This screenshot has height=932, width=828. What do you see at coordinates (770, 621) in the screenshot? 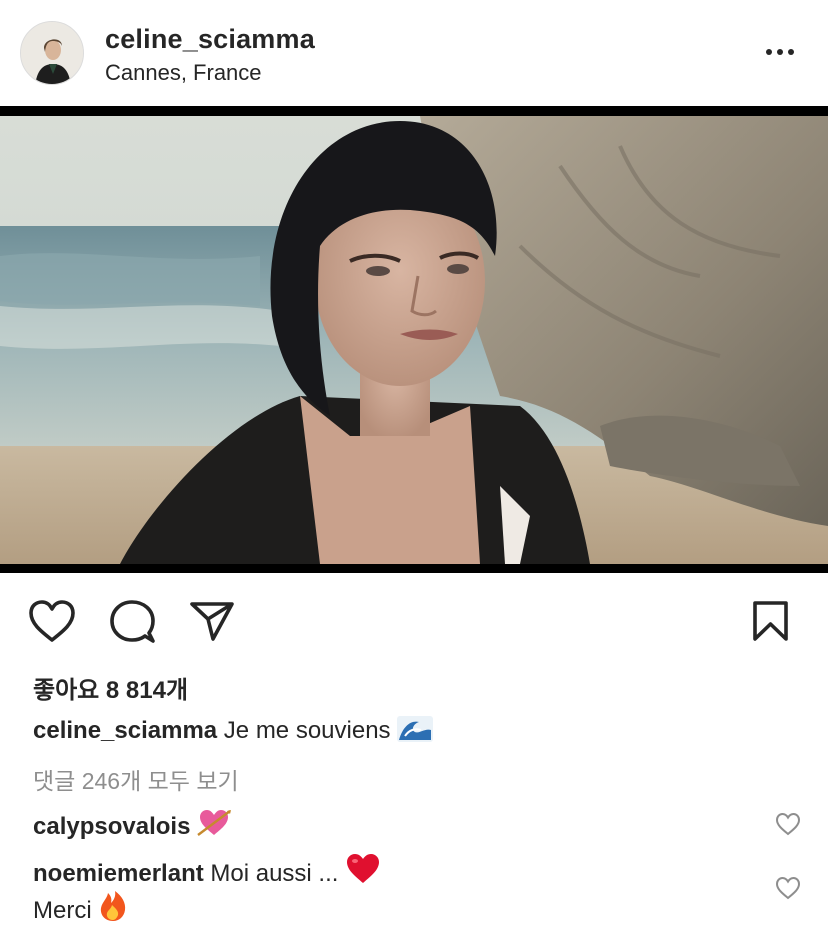
I see `bookmark-save-icon` at bounding box center [770, 621].